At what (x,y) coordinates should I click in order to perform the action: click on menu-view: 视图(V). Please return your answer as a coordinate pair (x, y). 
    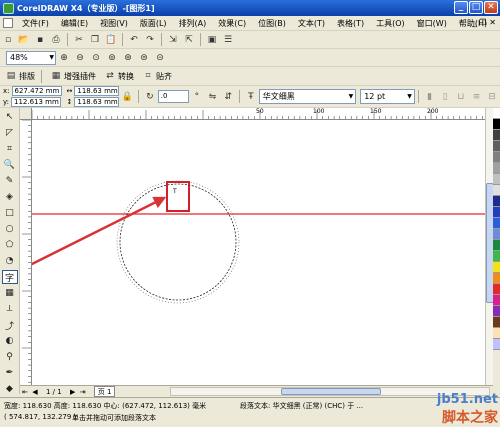
    Looking at the image, I should click on (114, 23).